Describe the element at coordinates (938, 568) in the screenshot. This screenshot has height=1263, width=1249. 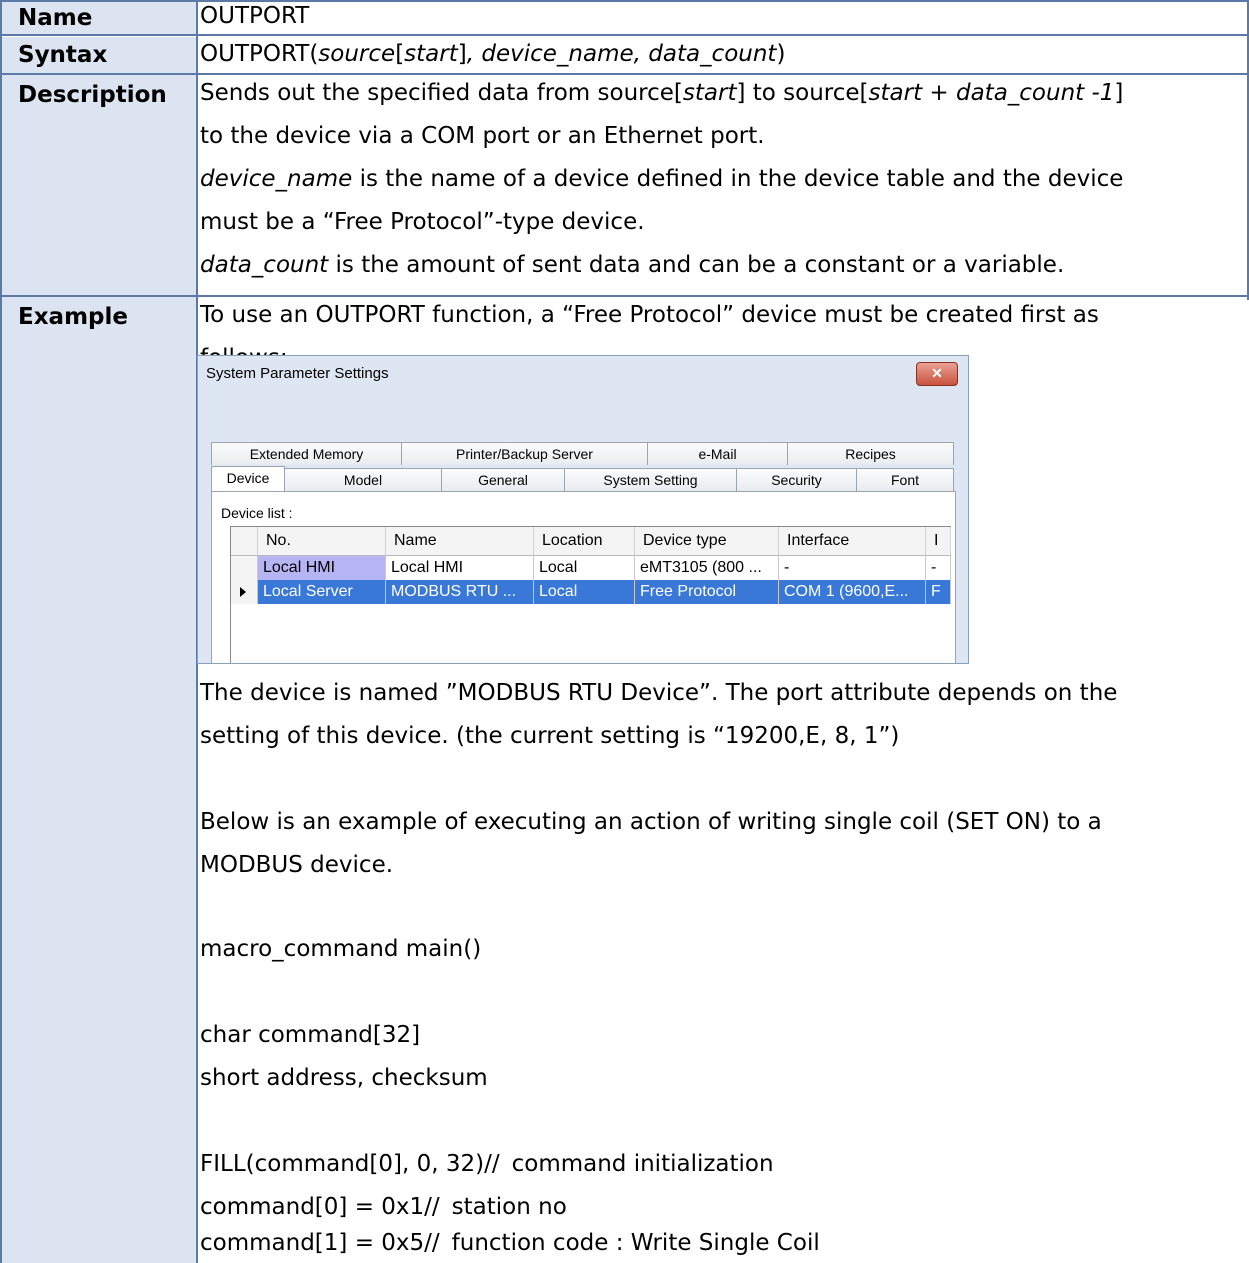
I see `cell-extra: -` at that location.